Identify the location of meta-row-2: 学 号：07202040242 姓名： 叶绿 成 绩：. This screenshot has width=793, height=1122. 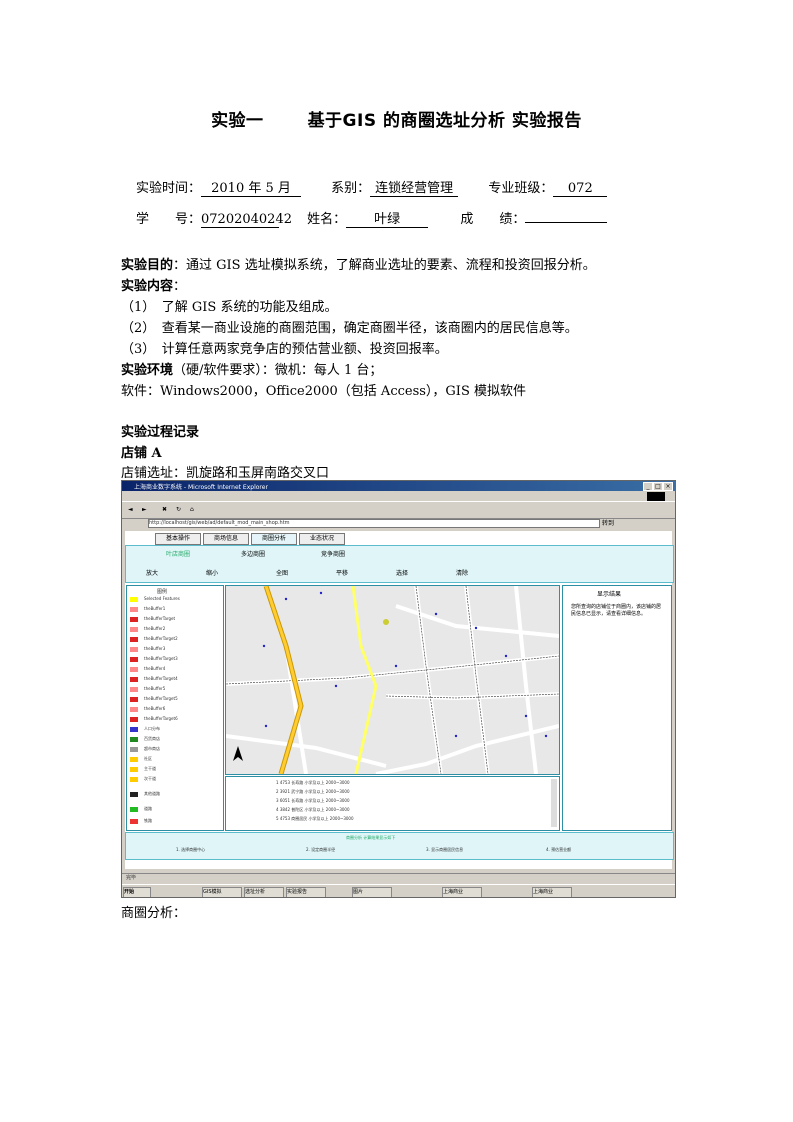
(372, 218).